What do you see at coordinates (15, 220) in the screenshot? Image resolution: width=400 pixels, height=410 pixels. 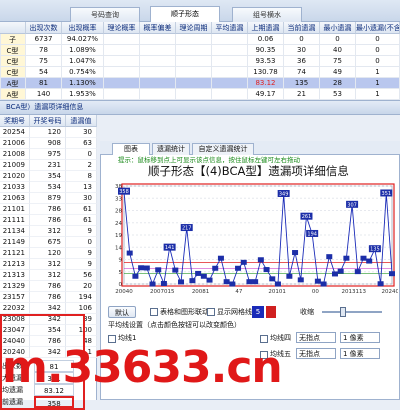 I see `list-cell: 21111` at bounding box center [15, 220].